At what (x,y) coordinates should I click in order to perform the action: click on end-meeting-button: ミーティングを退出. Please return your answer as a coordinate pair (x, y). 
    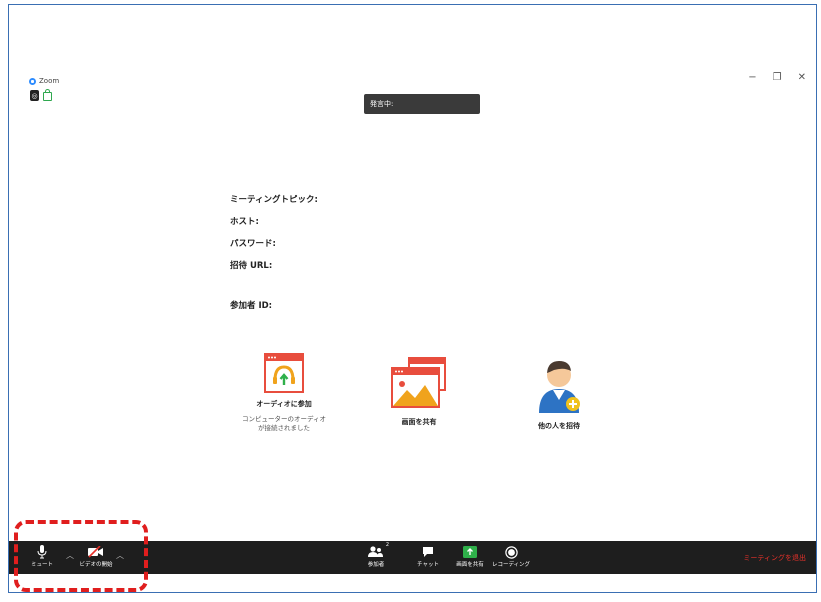
    Looking at the image, I should click on (774, 558).